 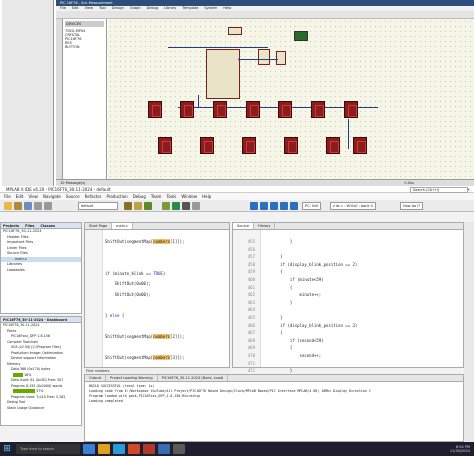 I want to click on code-line: if (display_blink_position == 2), so click(x=309, y=264).